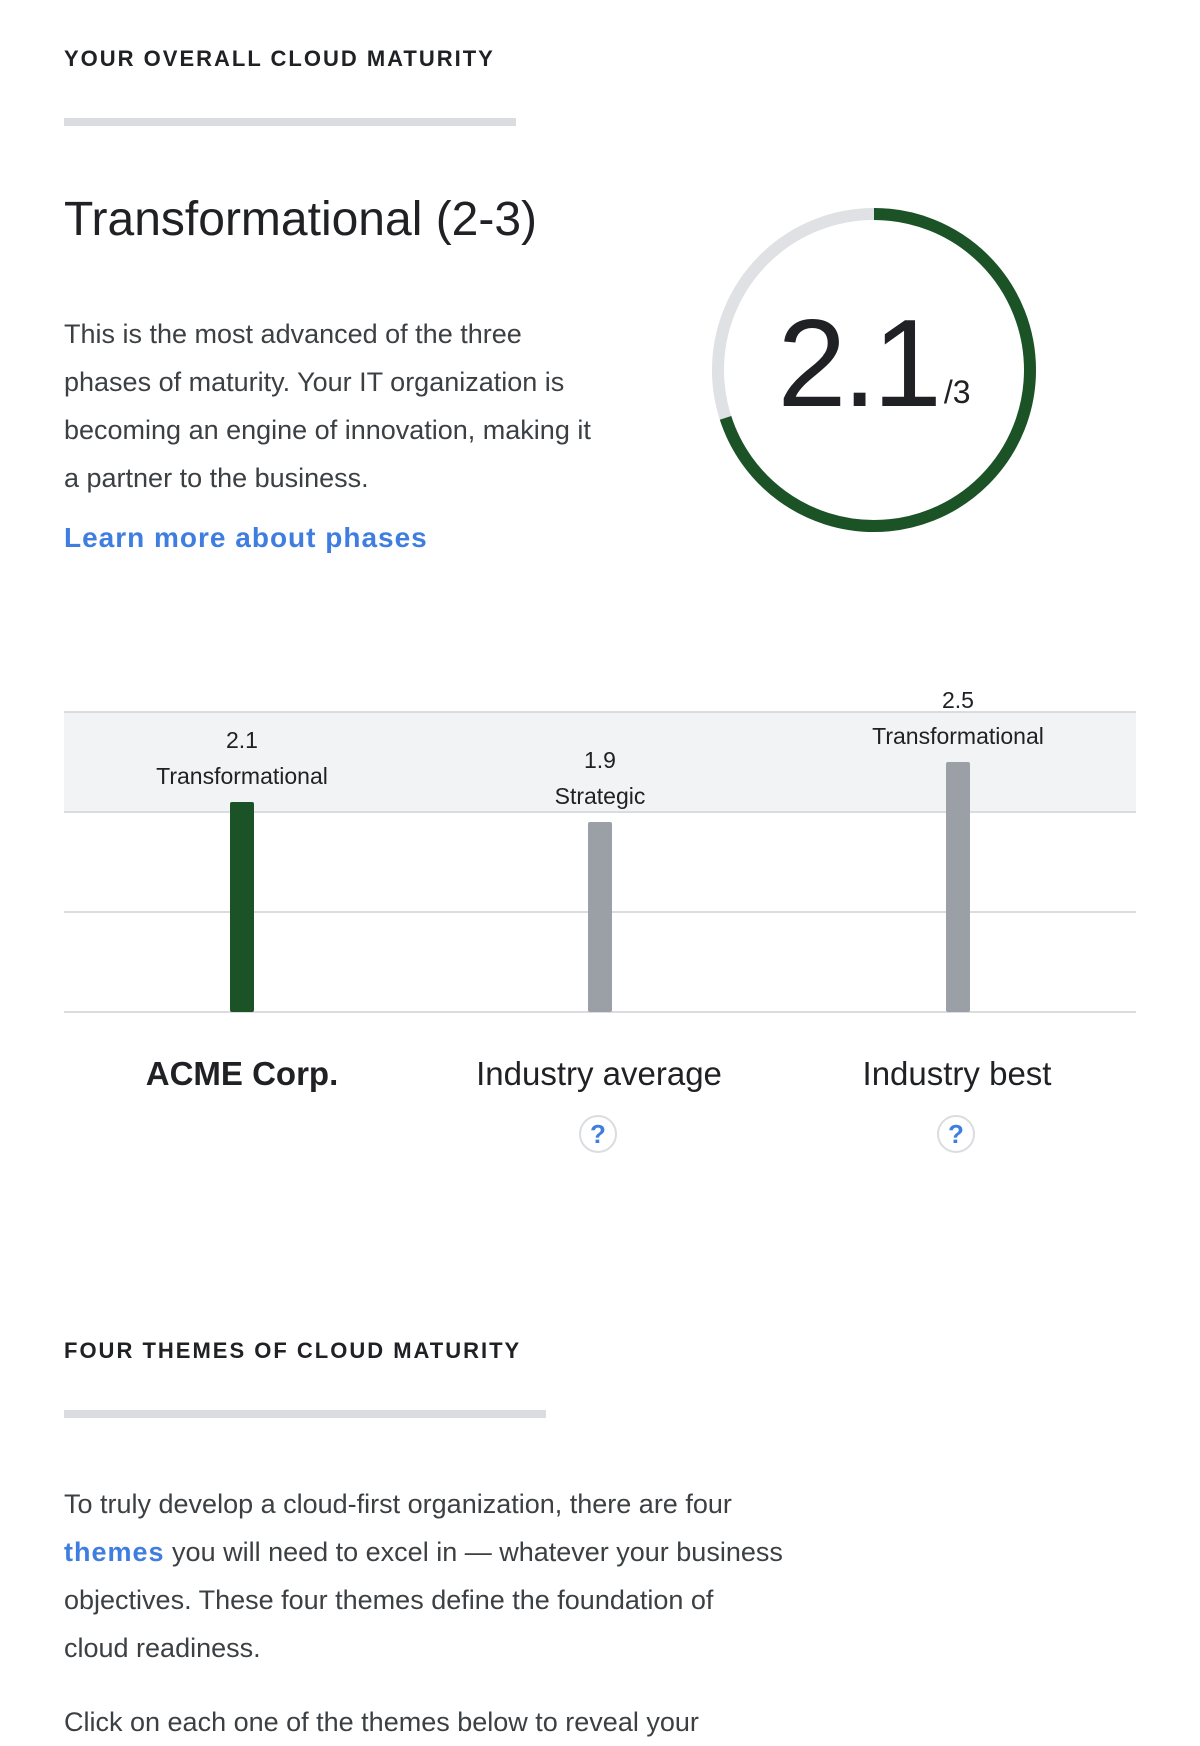 Image resolution: width=1200 pixels, height=1746 pixels. I want to click on category-label-acme: ACME Corp., so click(242, 1073).